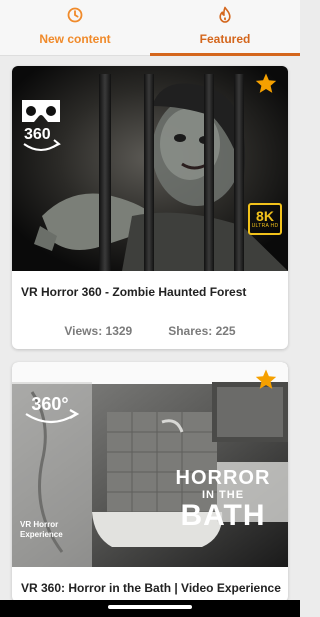 The height and width of the screenshot is (617, 320). I want to click on tab-featured: Featured, so click(225, 28).